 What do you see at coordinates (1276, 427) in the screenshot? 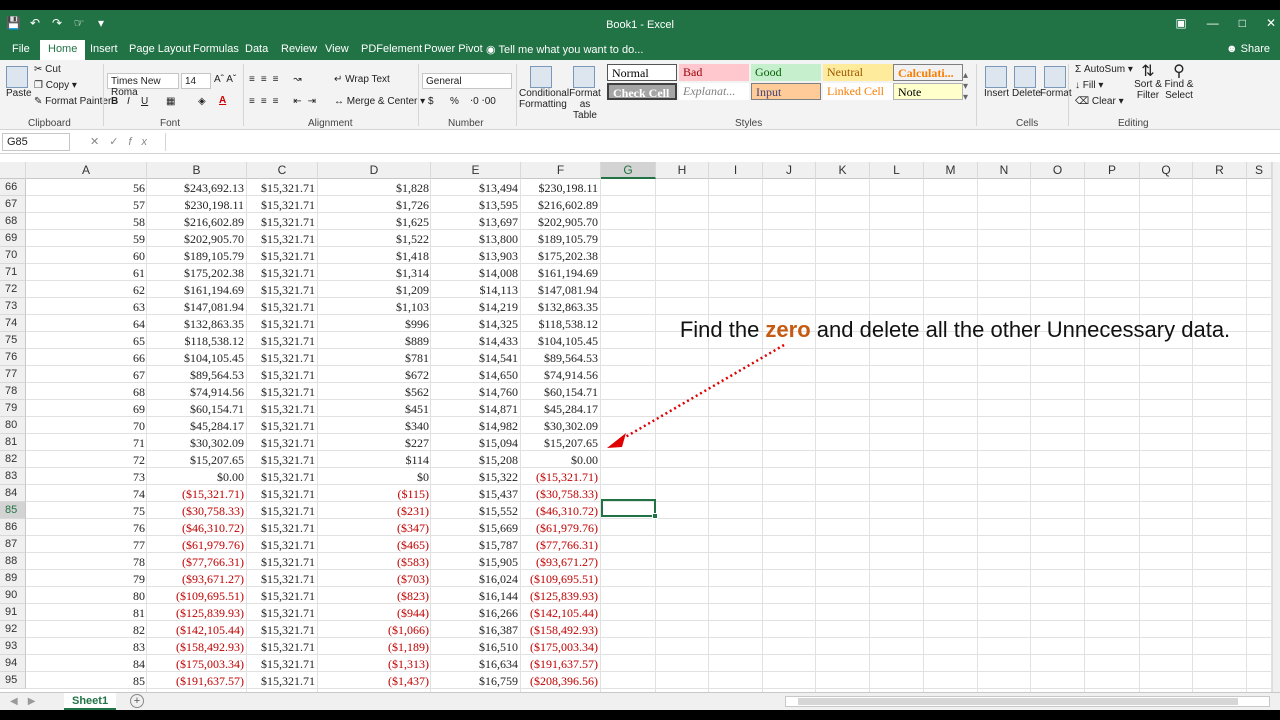
I see `vertical-scrollbar` at bounding box center [1276, 427].